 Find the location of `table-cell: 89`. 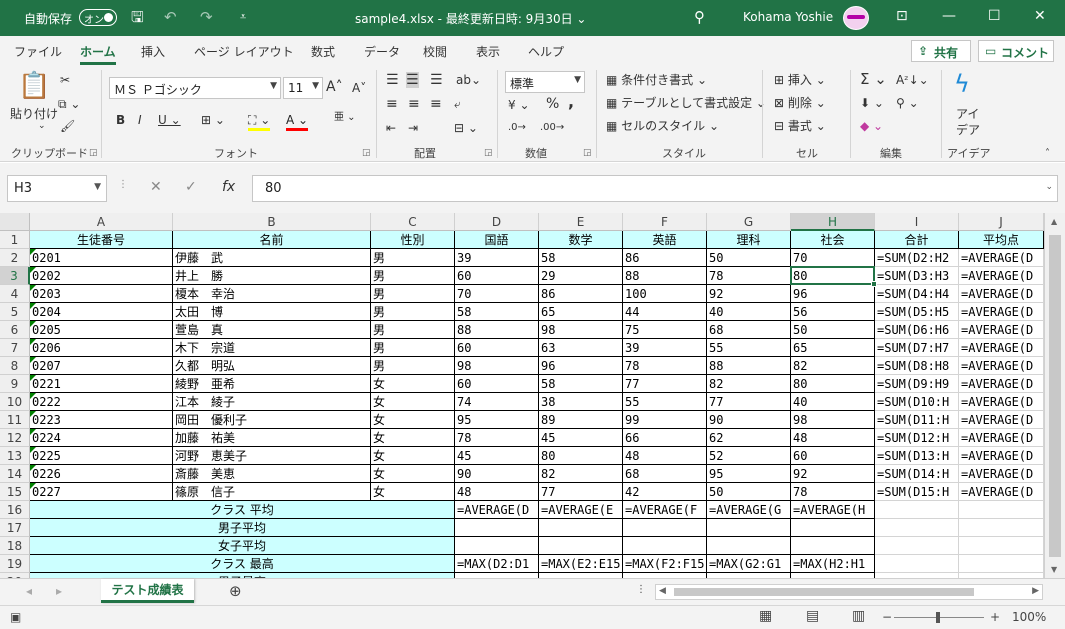

table-cell: 89 is located at coordinates (581, 420).